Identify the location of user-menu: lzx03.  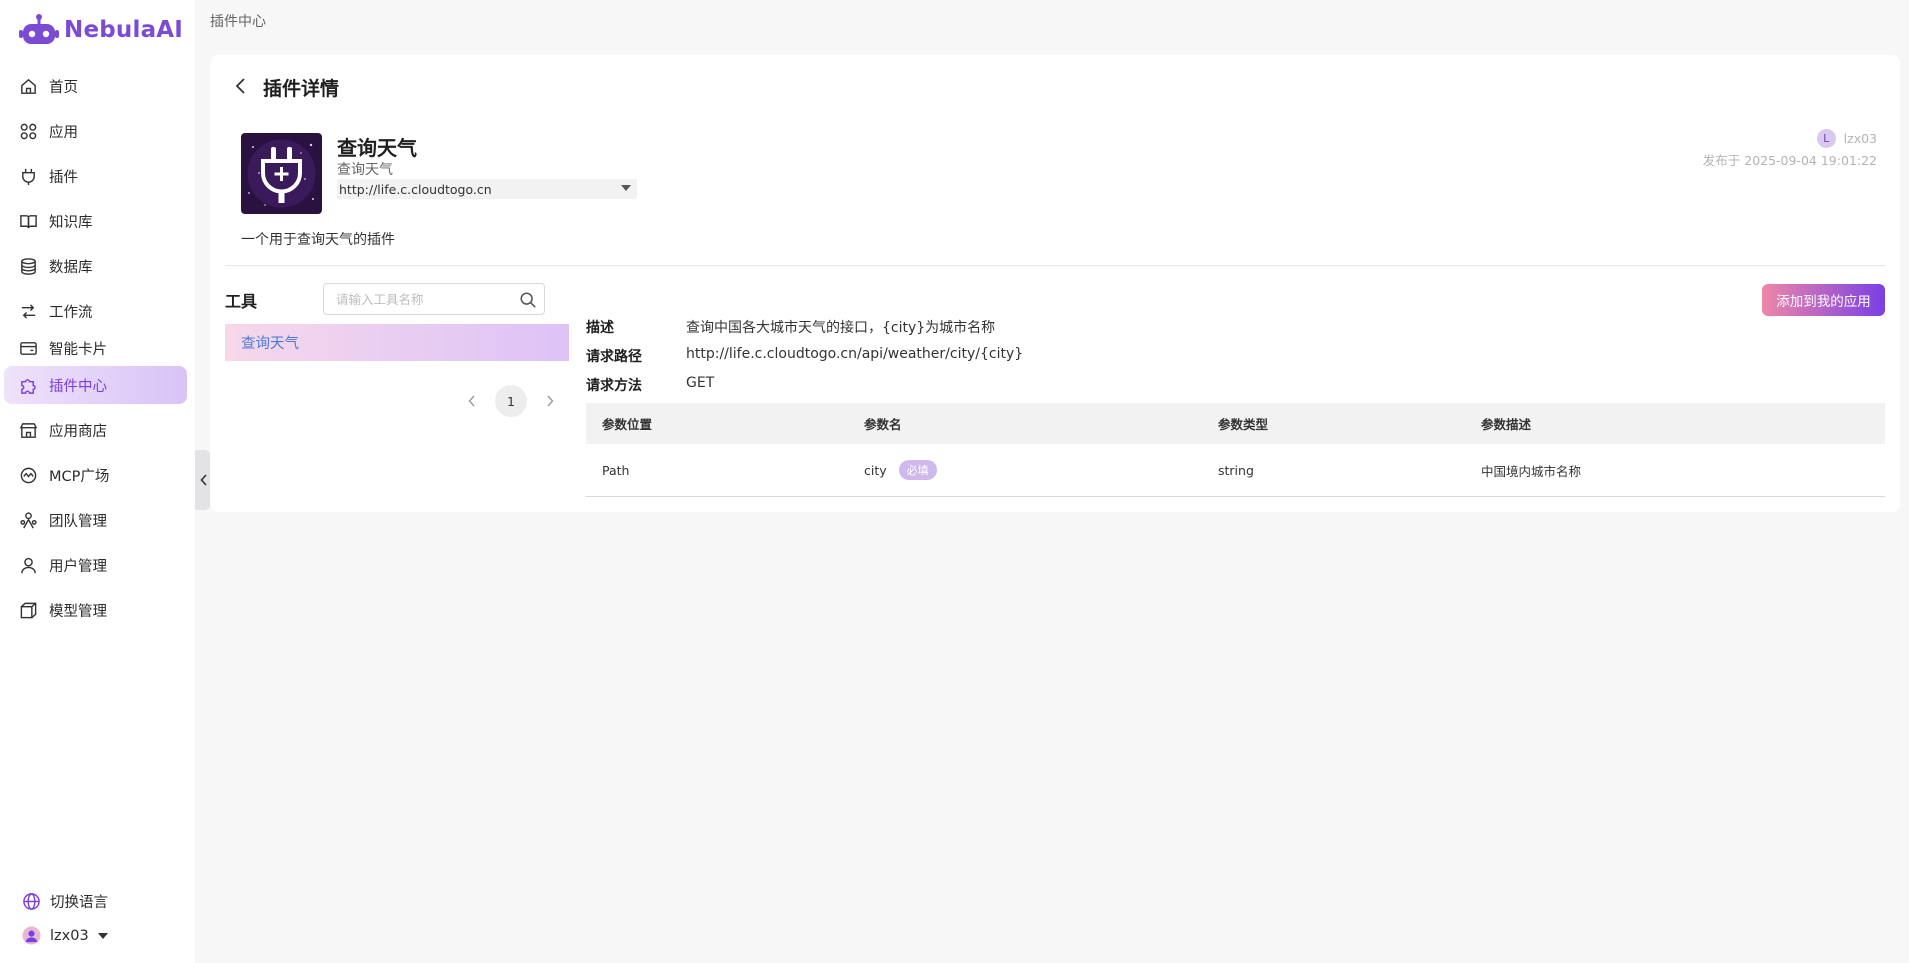
(65, 935).